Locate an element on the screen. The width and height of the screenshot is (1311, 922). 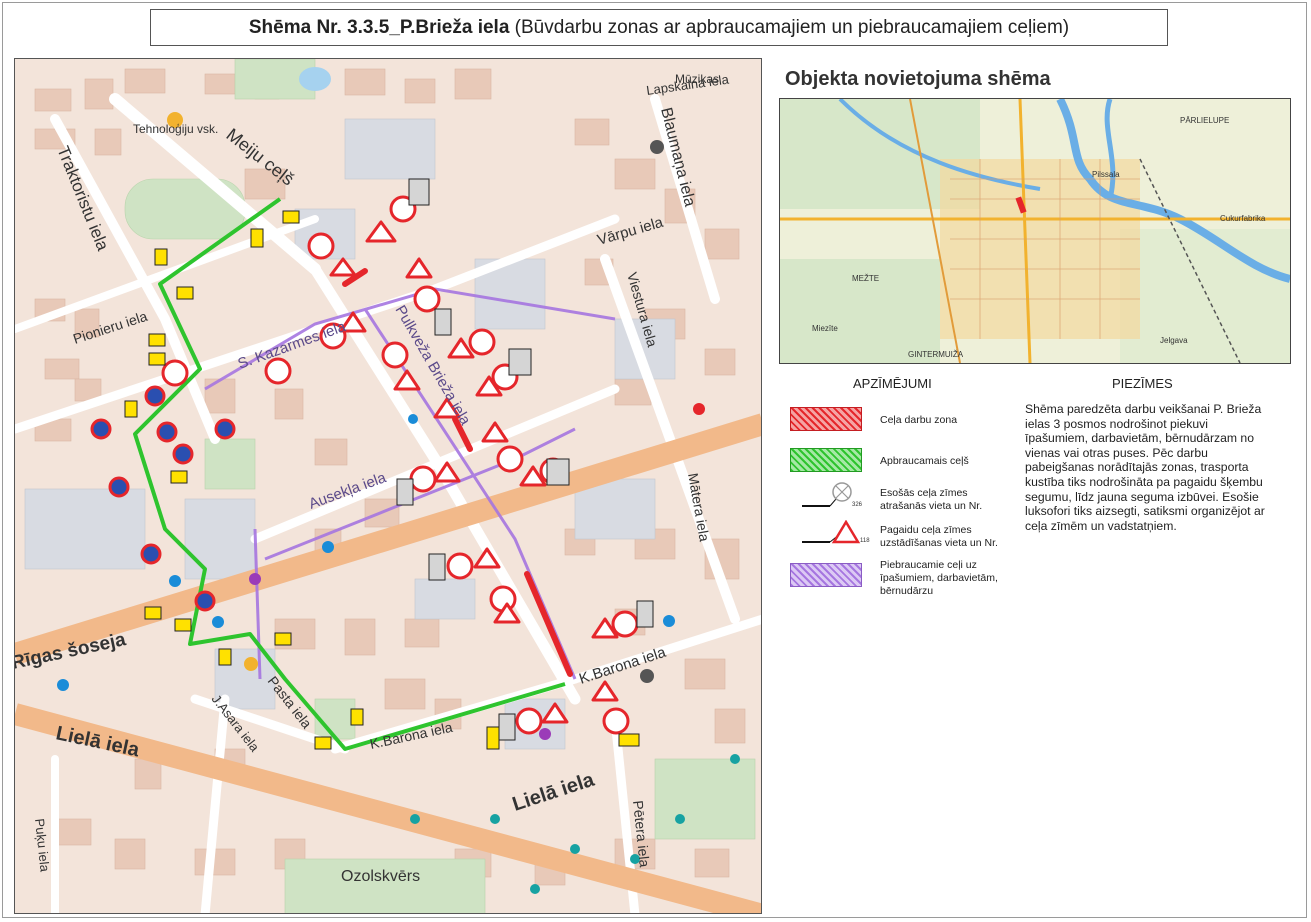
overview-label-gintermuiza: GINTERMUIŽA is located at coordinates (936, 354).